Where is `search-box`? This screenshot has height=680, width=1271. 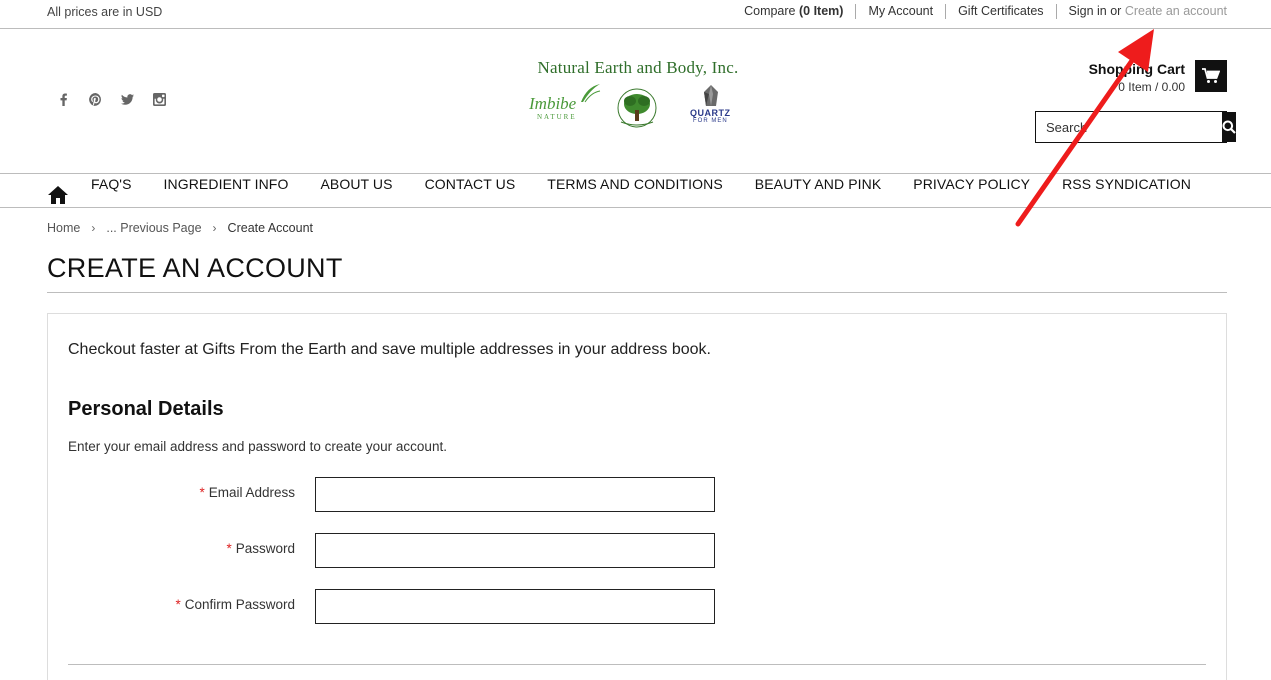
search-box is located at coordinates (1135, 127).